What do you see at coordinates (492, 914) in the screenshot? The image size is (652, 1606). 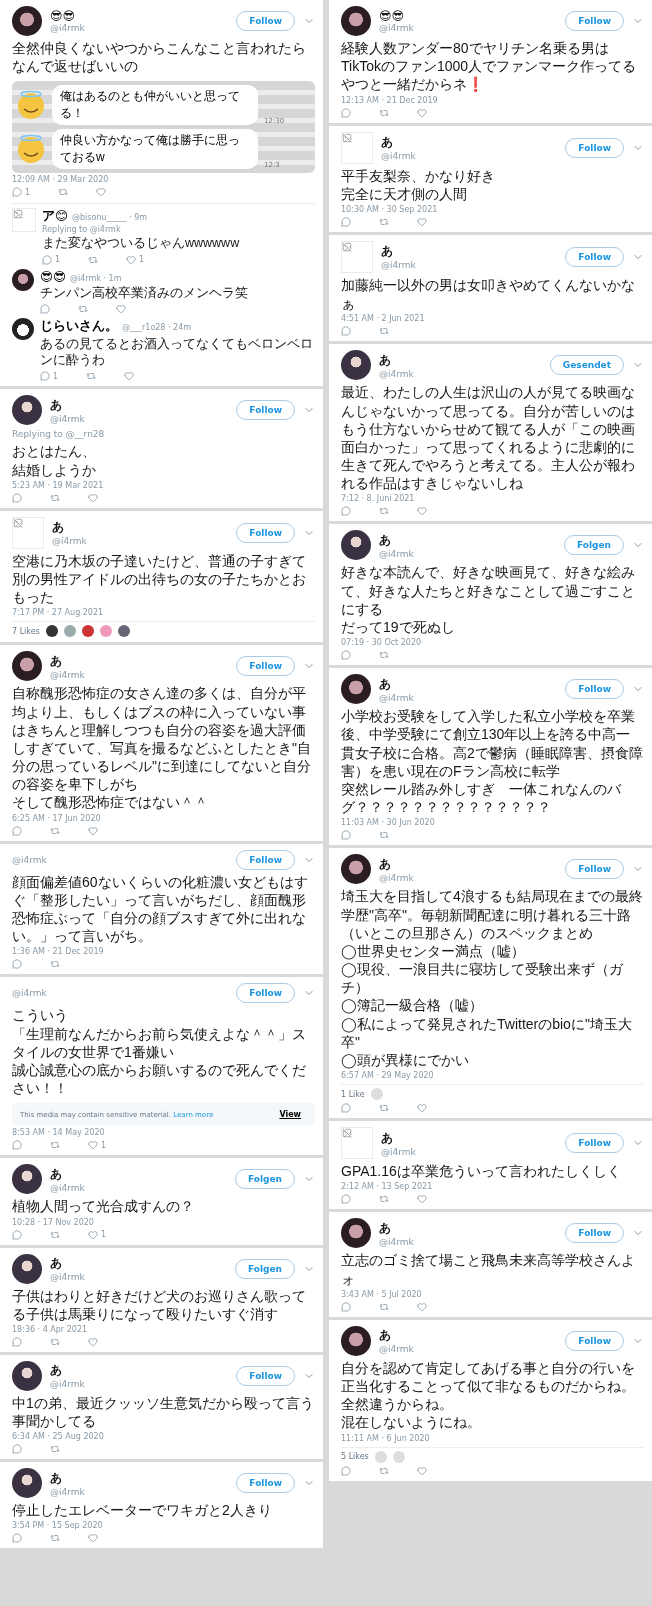 I see `tweet-text: 埼玉大を目指して4浪するも結局現在までの最終学歴"高卒"。毎朝新聞配達に明け暮れる三十路（いとこの旦那さん）のスペックまとめ` at bounding box center [492, 914].